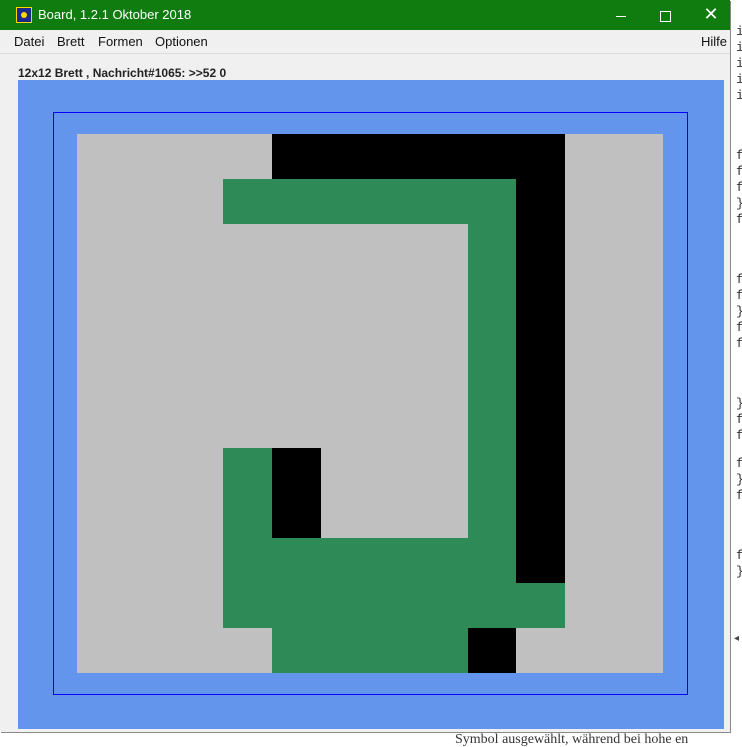 The width and height of the screenshot is (742, 747). I want to click on menu-formen: Formen, so click(120, 42).